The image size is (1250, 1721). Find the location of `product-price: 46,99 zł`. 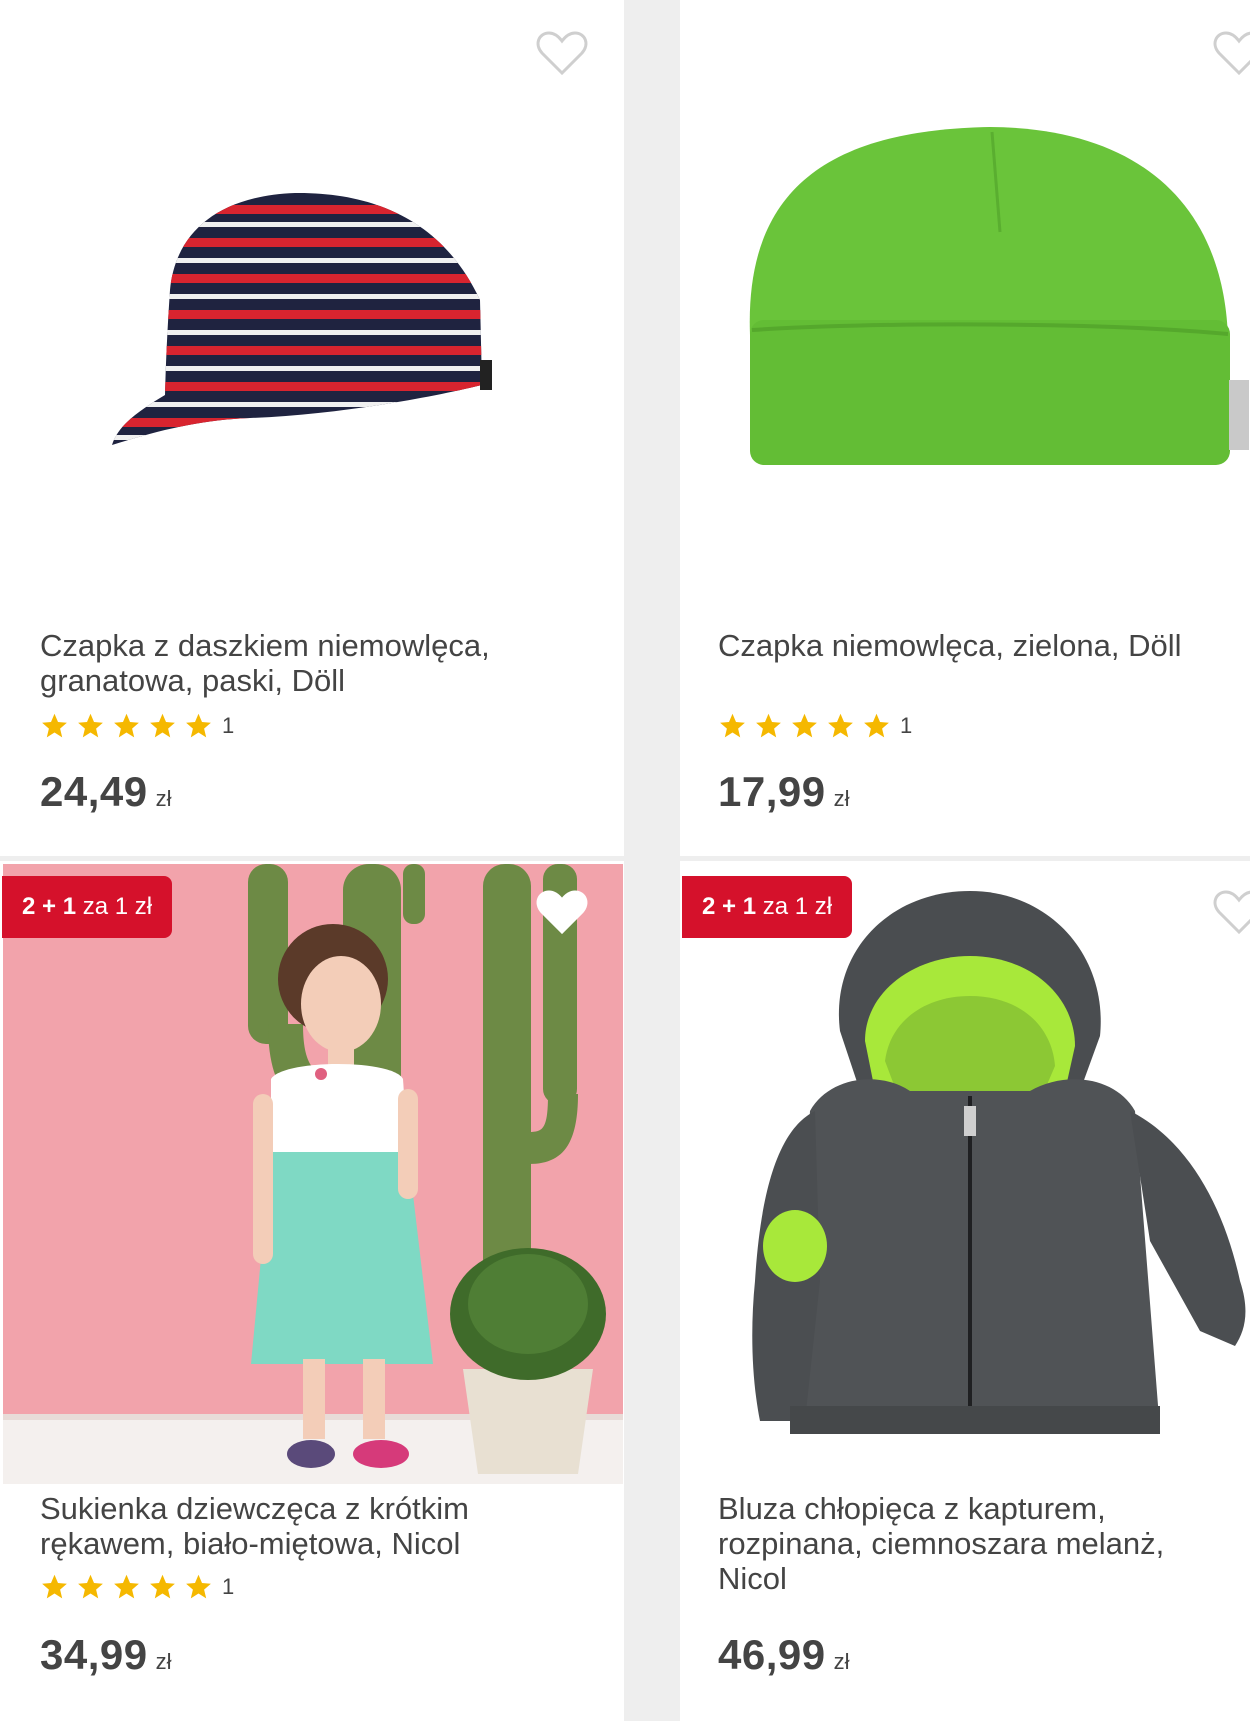

product-price: 46,99 zł is located at coordinates (784, 1655).